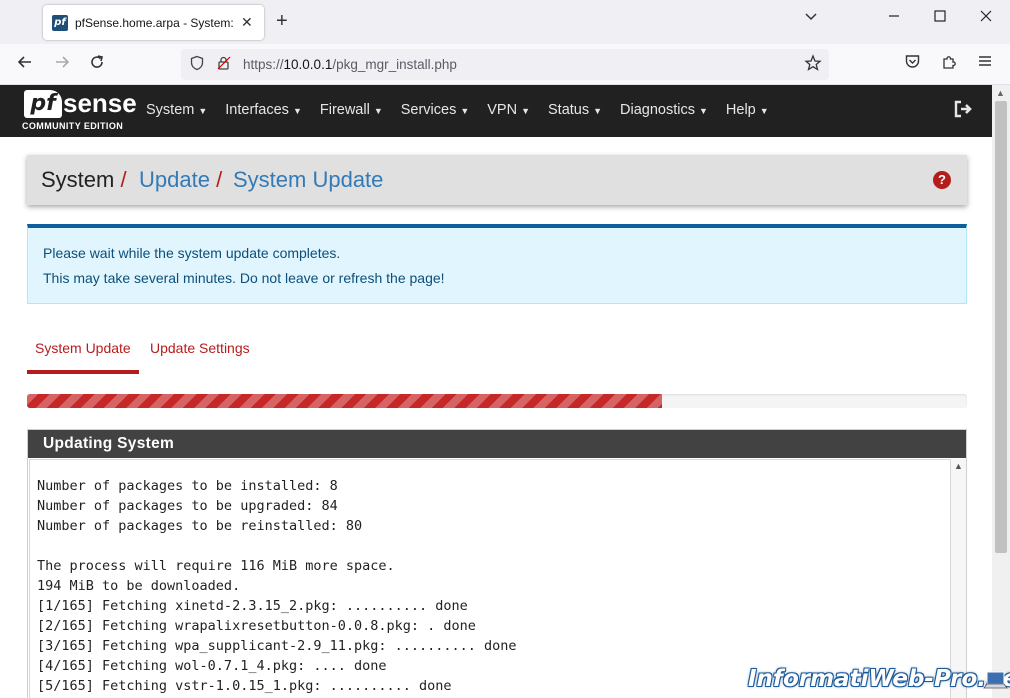 This screenshot has height=698, width=1010. What do you see at coordinates (912, 64) in the screenshot?
I see `pocket-icon` at bounding box center [912, 64].